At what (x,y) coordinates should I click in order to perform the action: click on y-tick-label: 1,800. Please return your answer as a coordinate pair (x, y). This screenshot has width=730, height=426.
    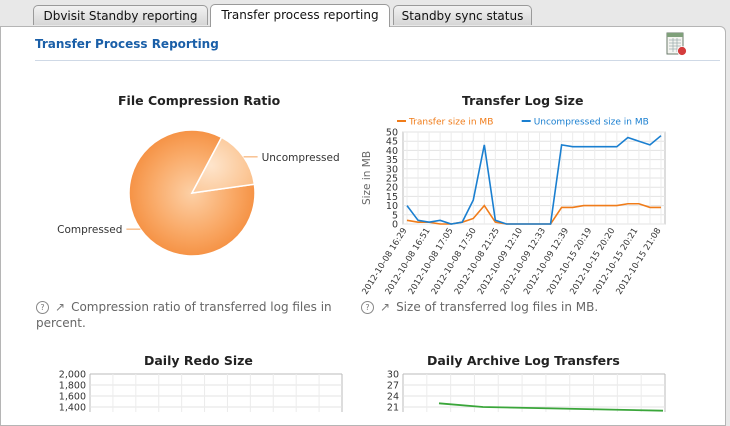
    Looking at the image, I should click on (72, 386).